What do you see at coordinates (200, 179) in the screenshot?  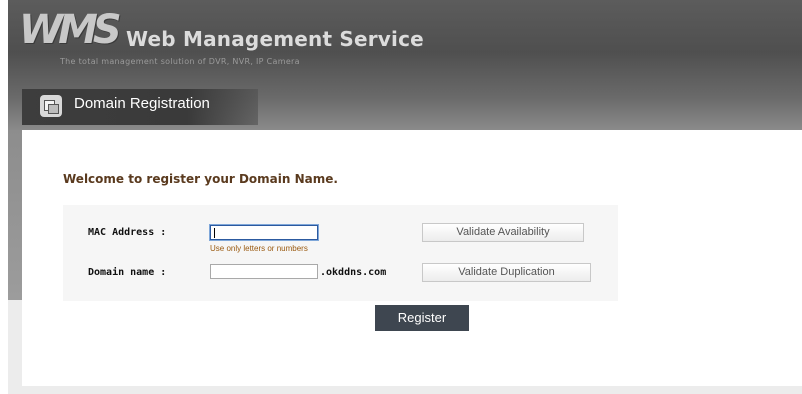 I see `welcome-message: Welcome to register your Domain Name.` at bounding box center [200, 179].